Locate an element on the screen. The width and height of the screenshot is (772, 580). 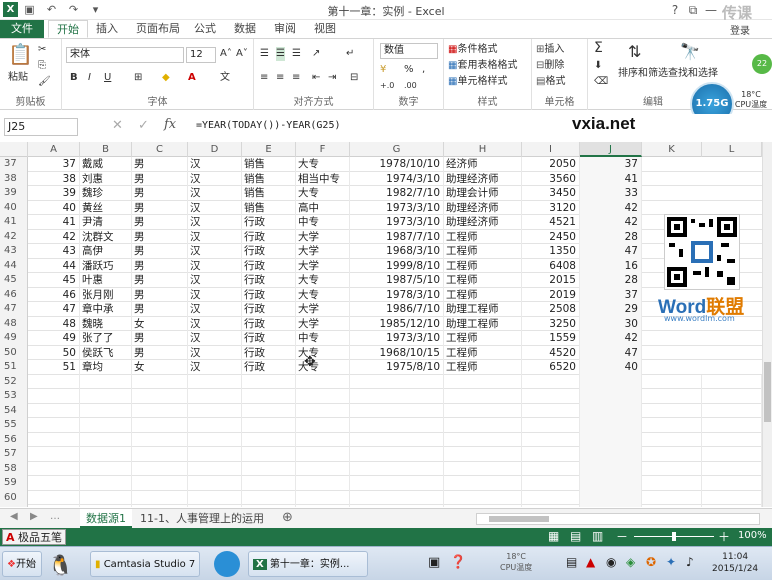
formula-input: =YEAR(TODAY())-YEAR(G25) is located at coordinates (481, 127).